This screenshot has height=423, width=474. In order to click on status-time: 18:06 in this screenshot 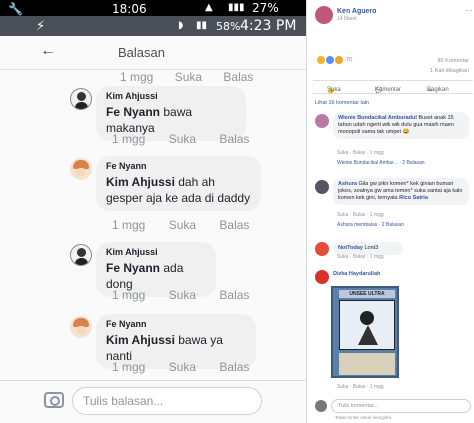, I will do `click(129, 9)`.